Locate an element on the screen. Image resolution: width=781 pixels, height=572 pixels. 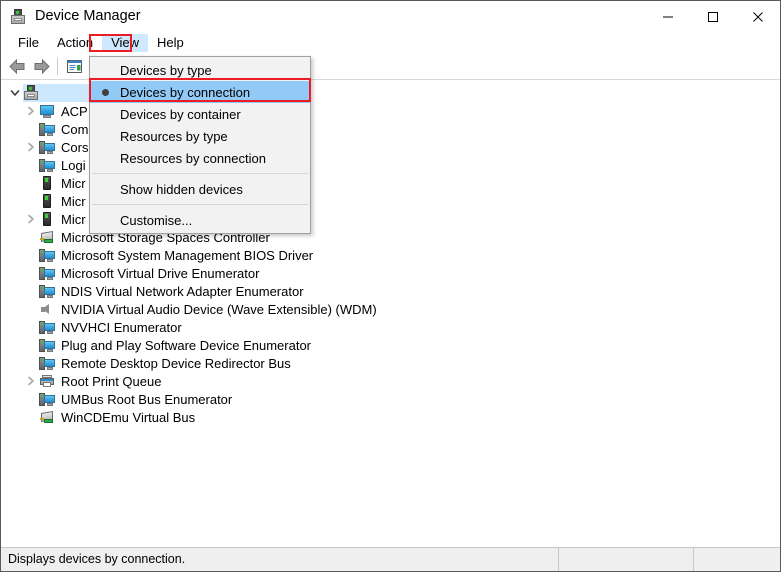
tree-row-label: ACP is located at coordinates (74, 111).